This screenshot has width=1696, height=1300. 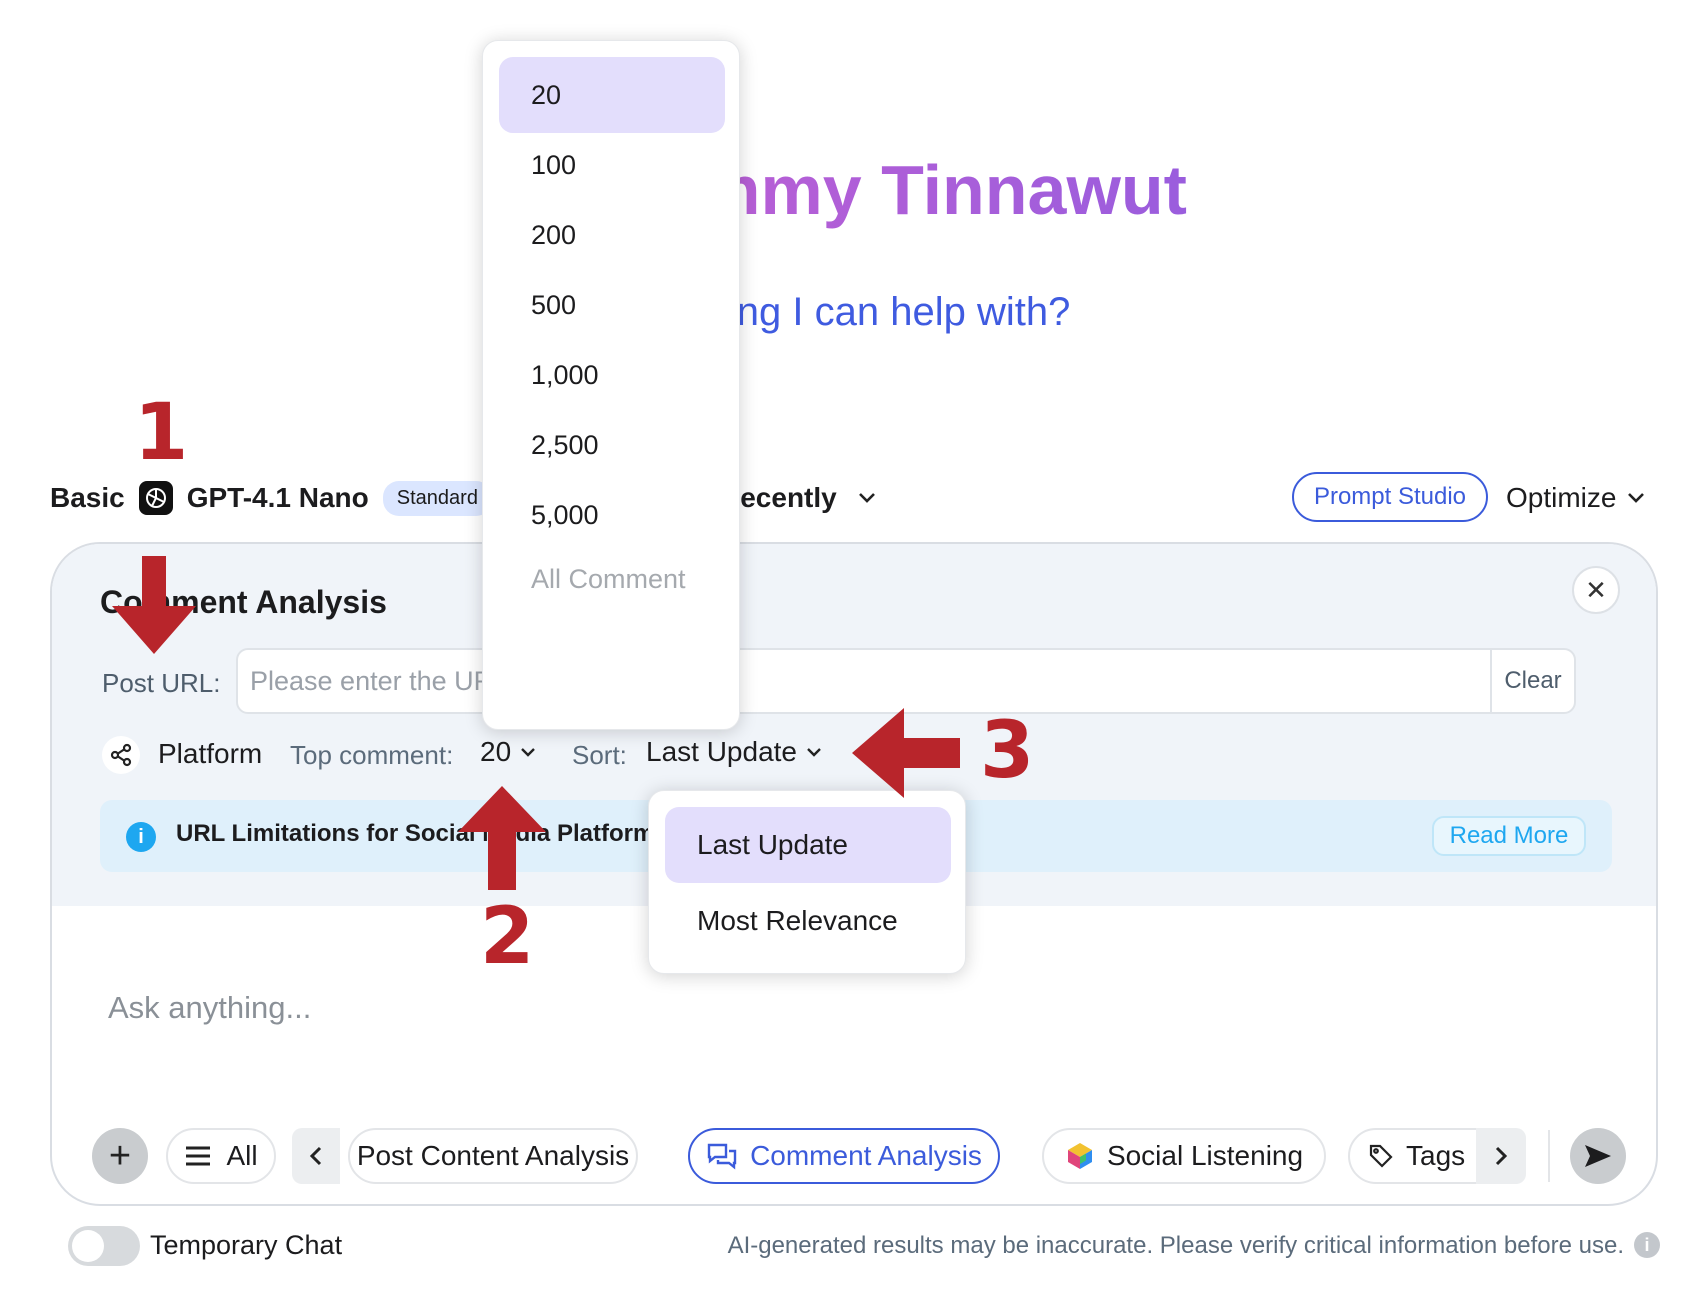 I want to click on option-200: 200, so click(x=612, y=235).